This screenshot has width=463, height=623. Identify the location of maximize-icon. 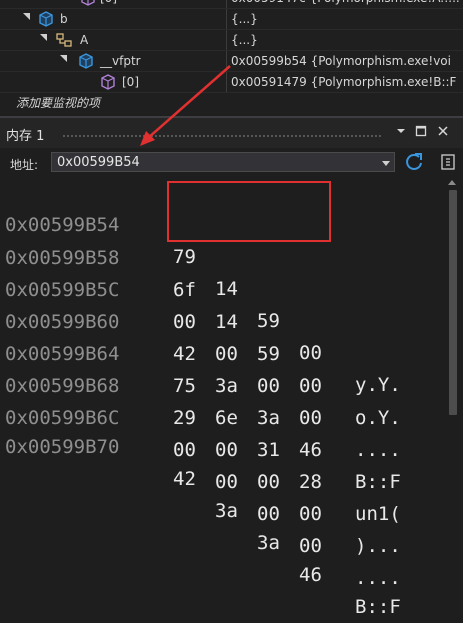
(421, 131).